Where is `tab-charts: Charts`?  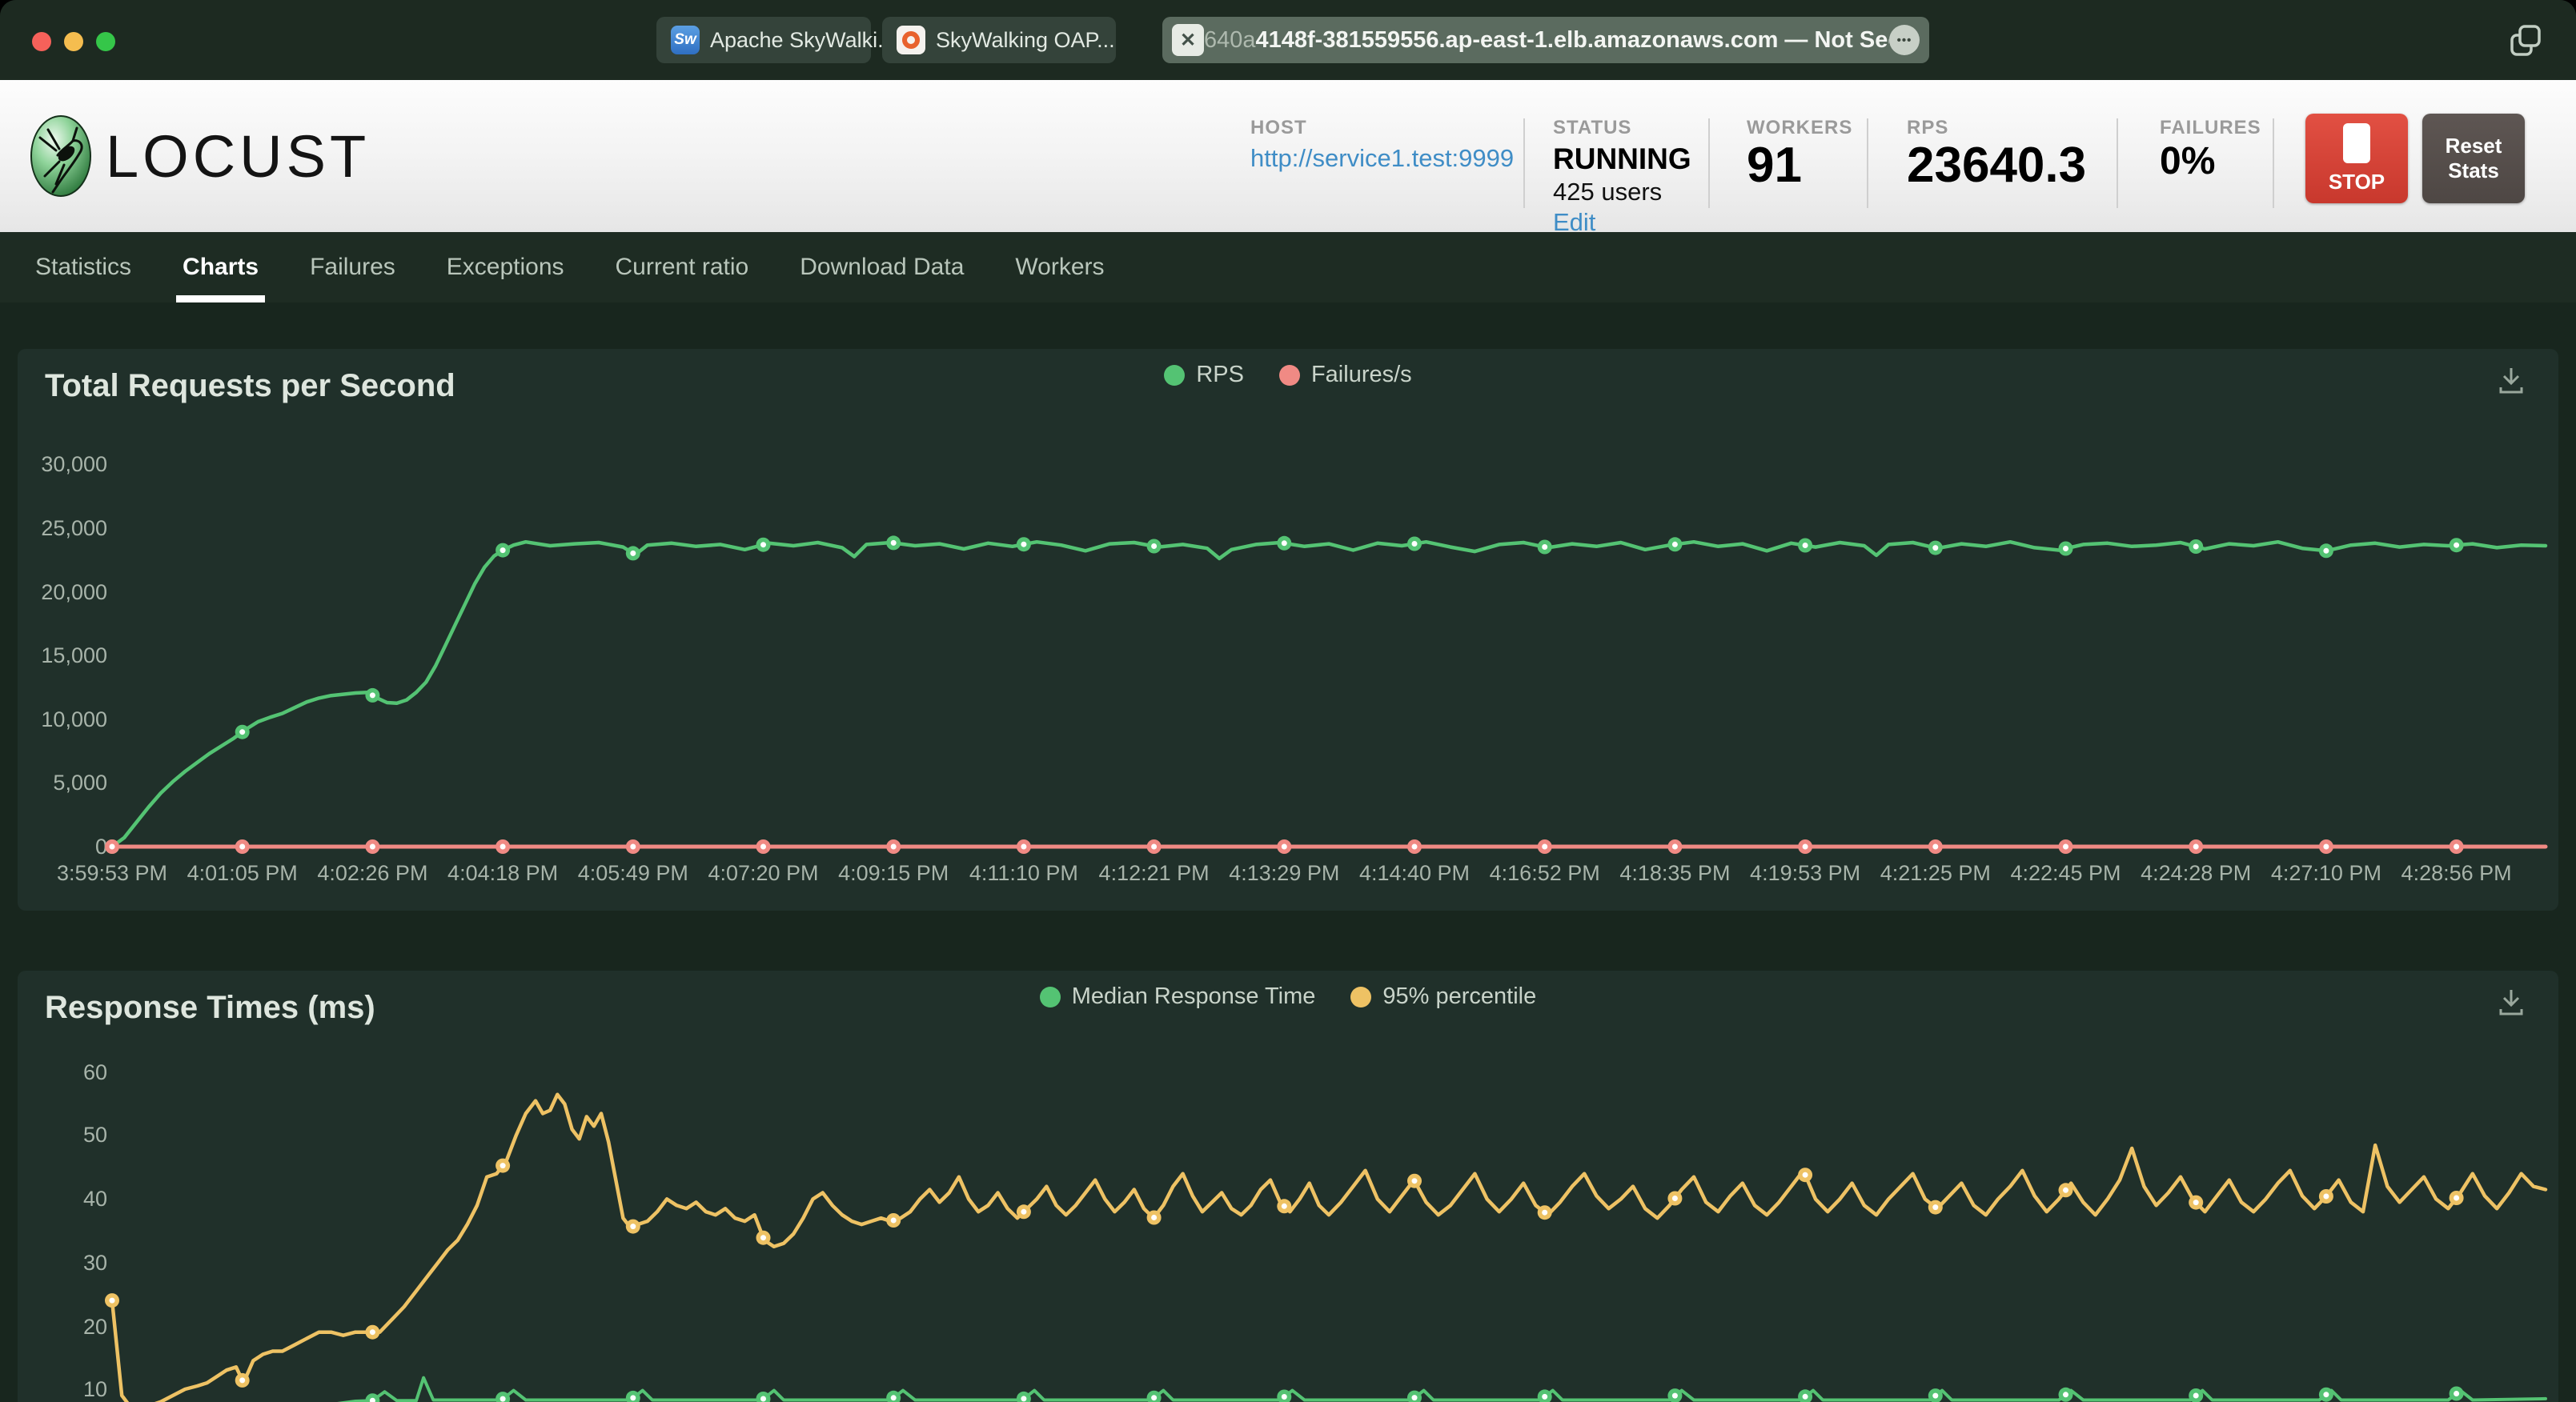
tab-charts: Charts is located at coordinates (221, 267).